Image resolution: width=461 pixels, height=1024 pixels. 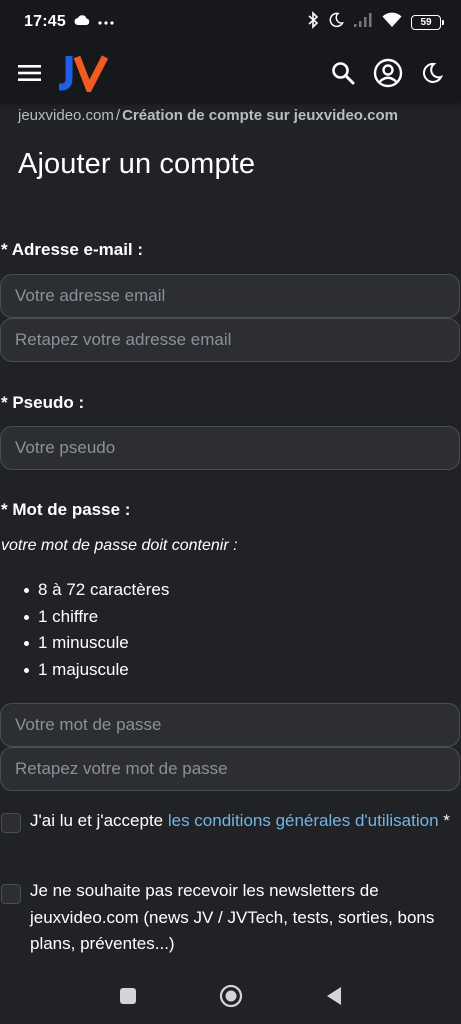 I want to click on status-bar: 17:45 59, so click(x=230, y=22).